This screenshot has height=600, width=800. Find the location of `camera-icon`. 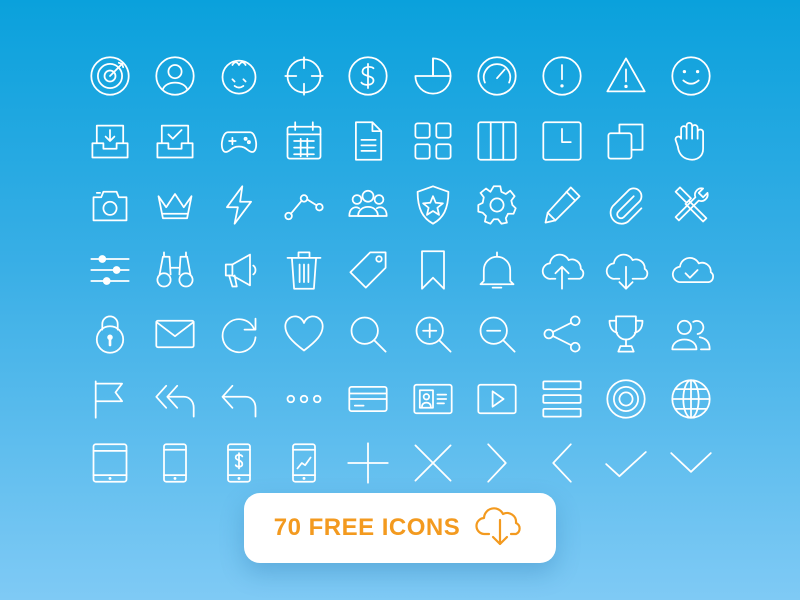

camera-icon is located at coordinates (110, 206).